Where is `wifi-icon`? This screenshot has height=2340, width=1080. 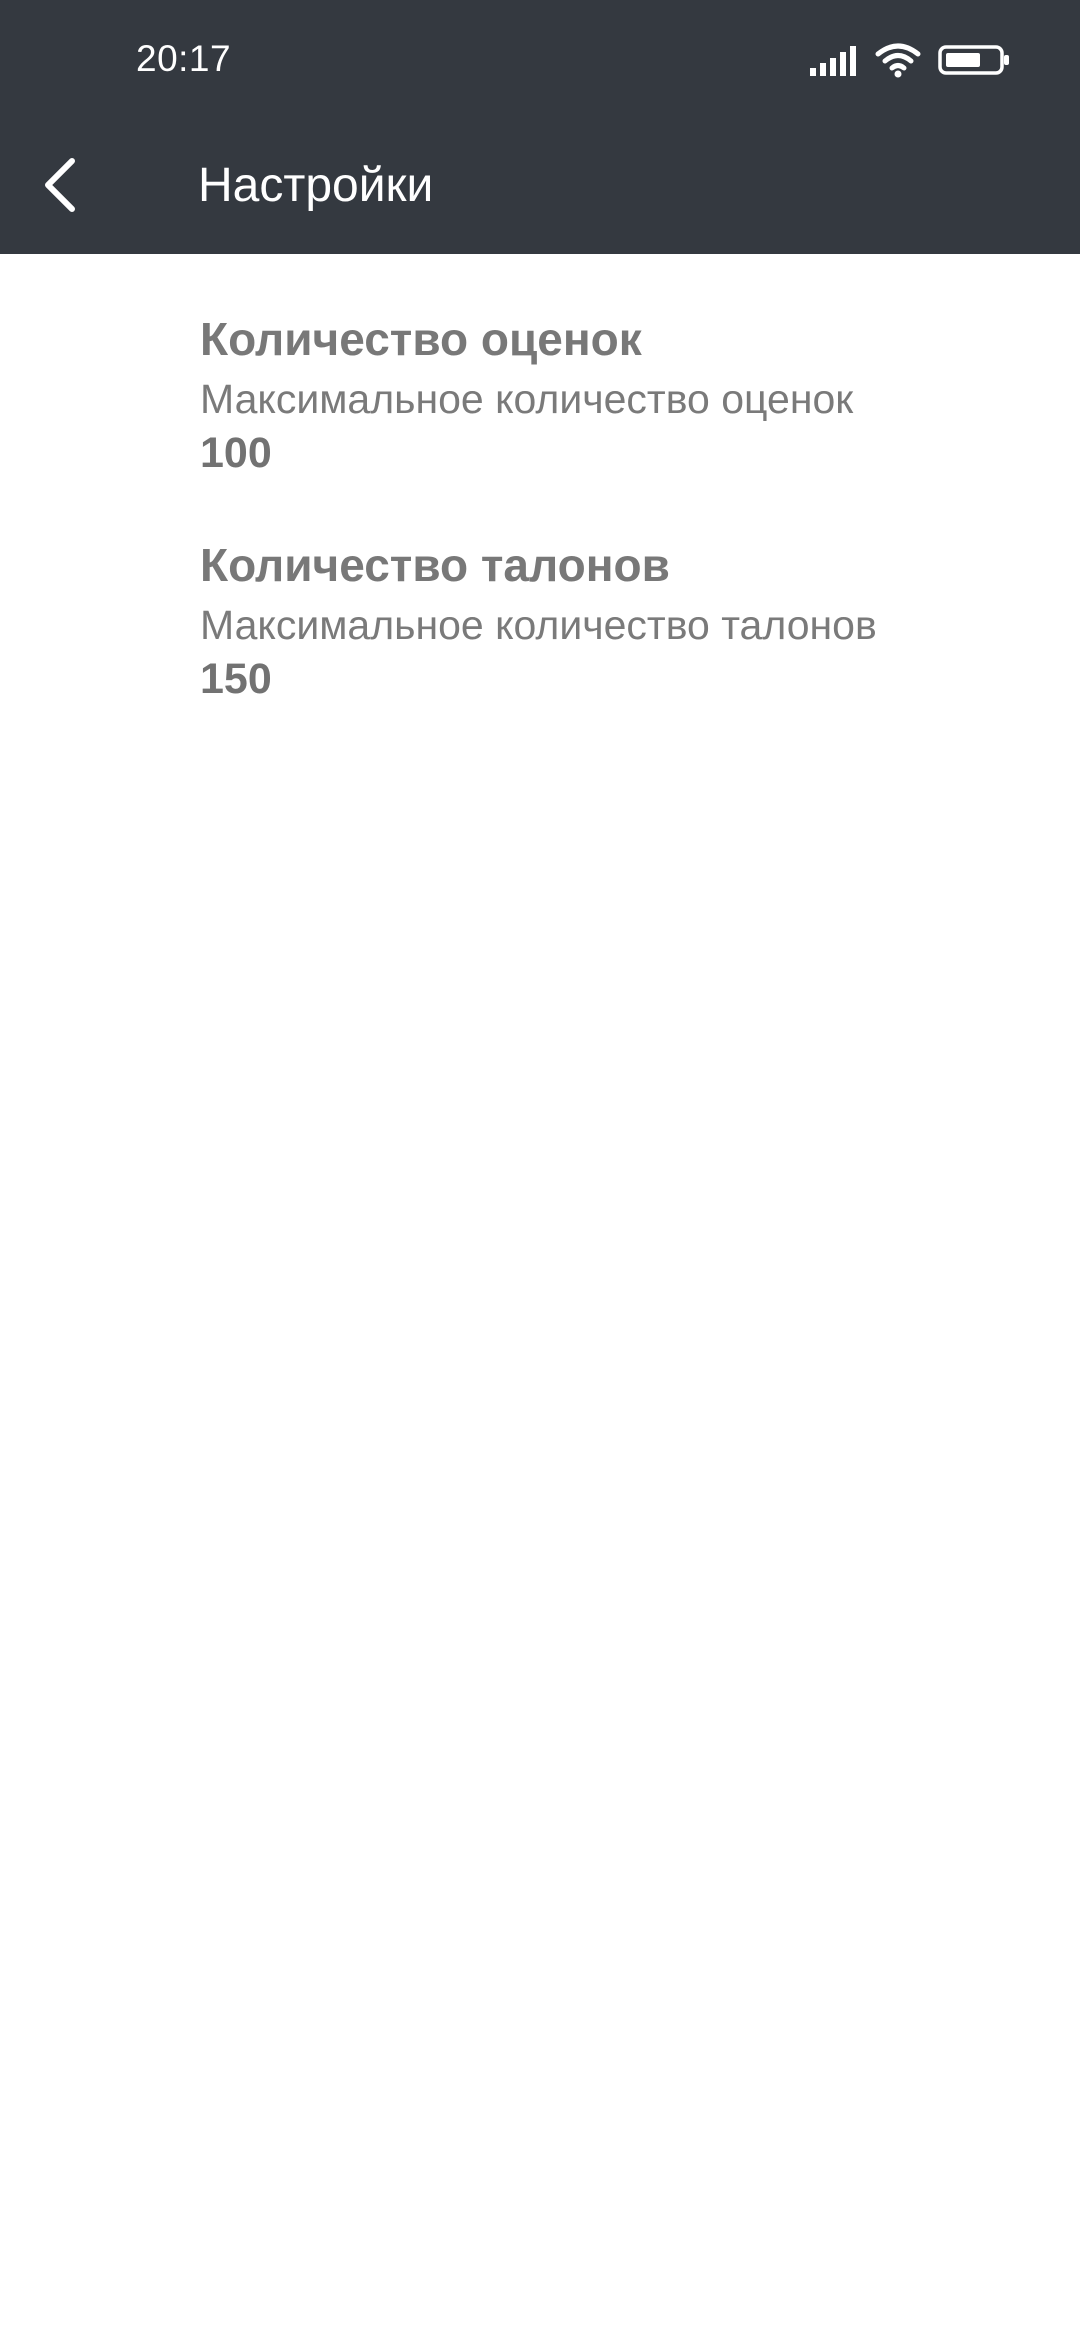
wifi-icon is located at coordinates (898, 62).